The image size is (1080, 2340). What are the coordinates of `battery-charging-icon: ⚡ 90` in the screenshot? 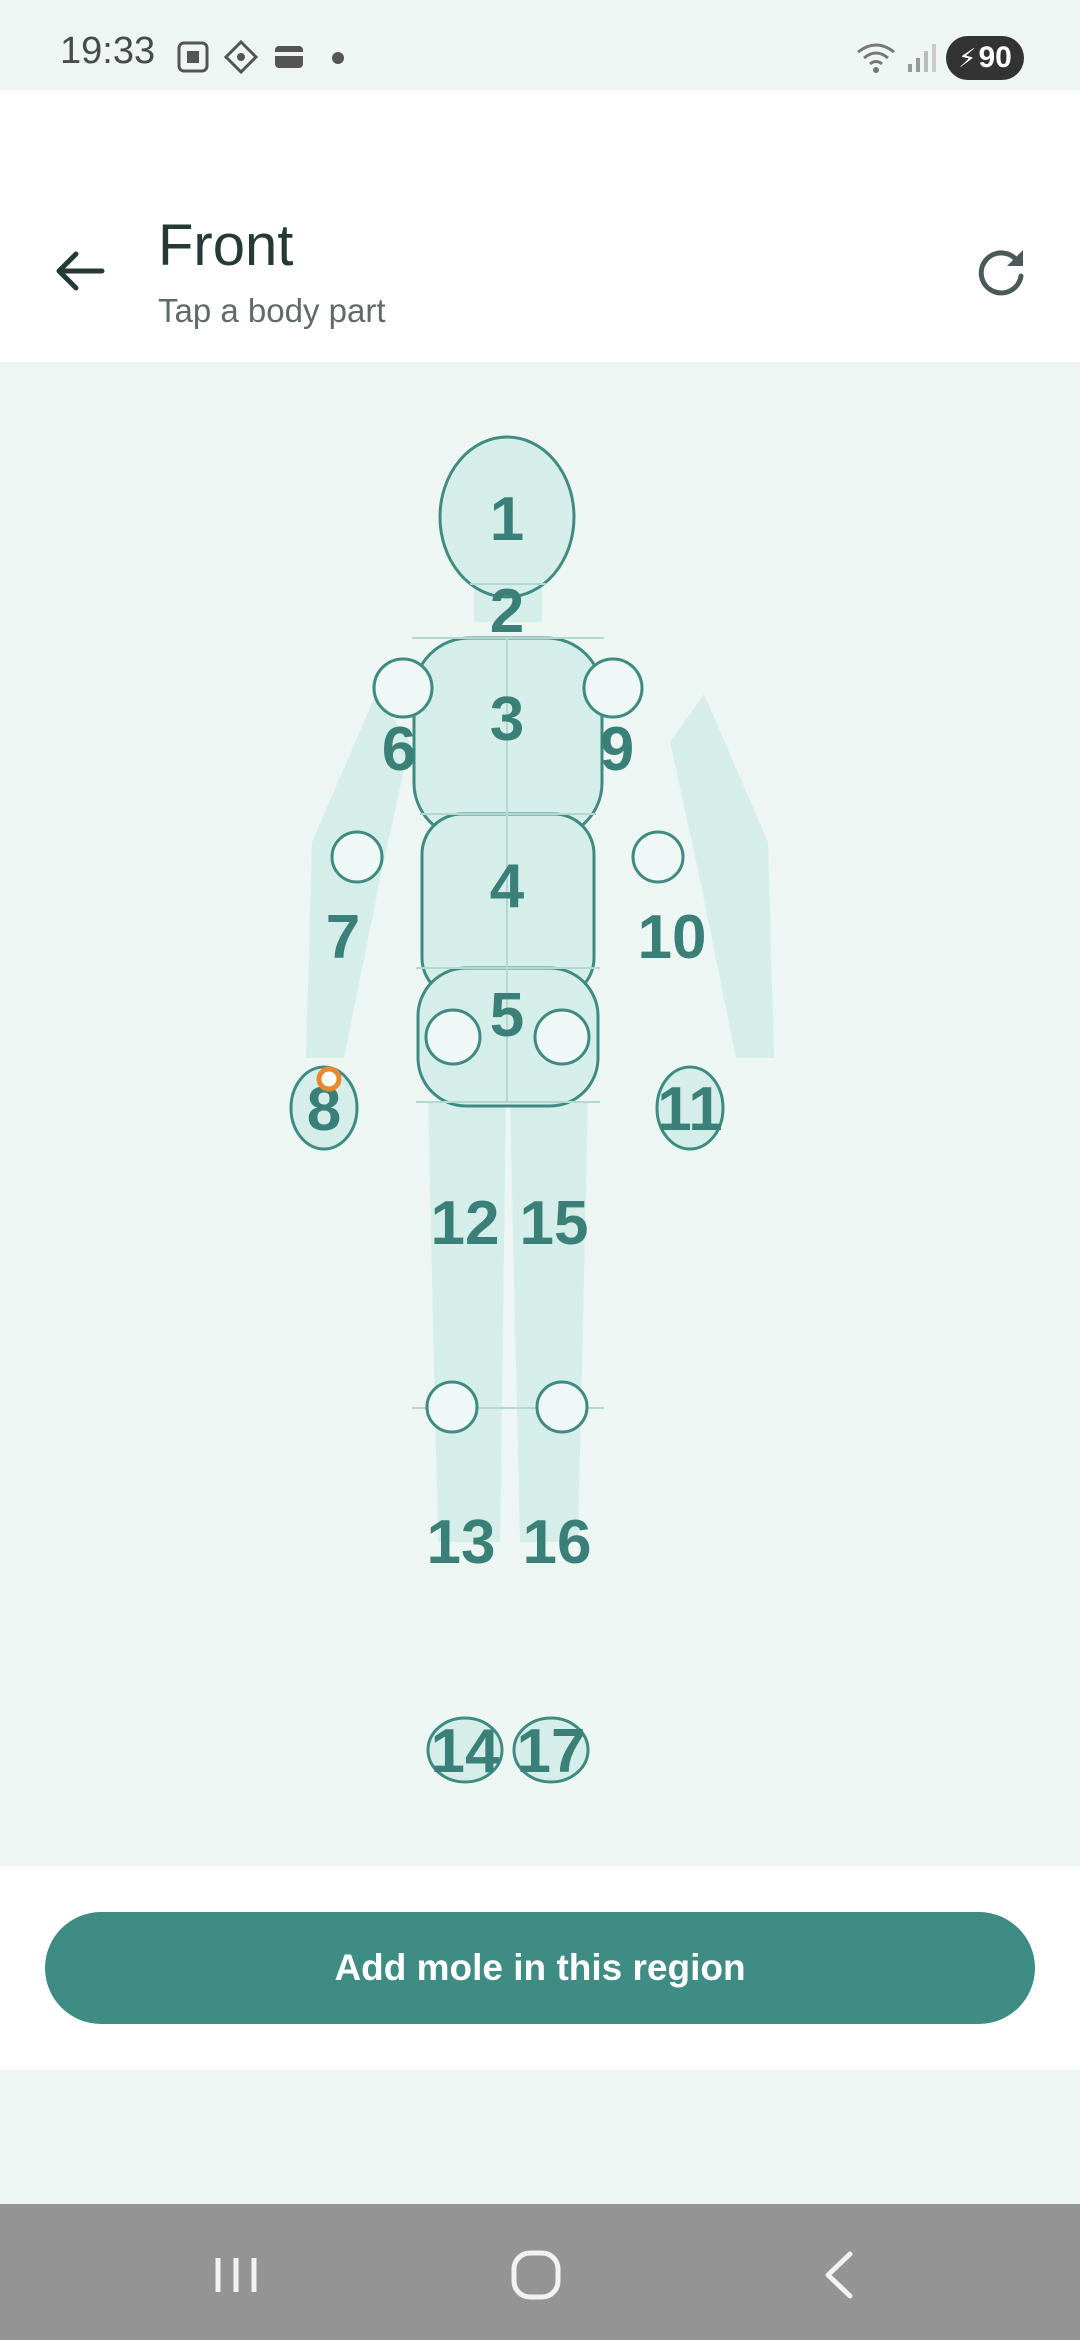 It's located at (985, 58).